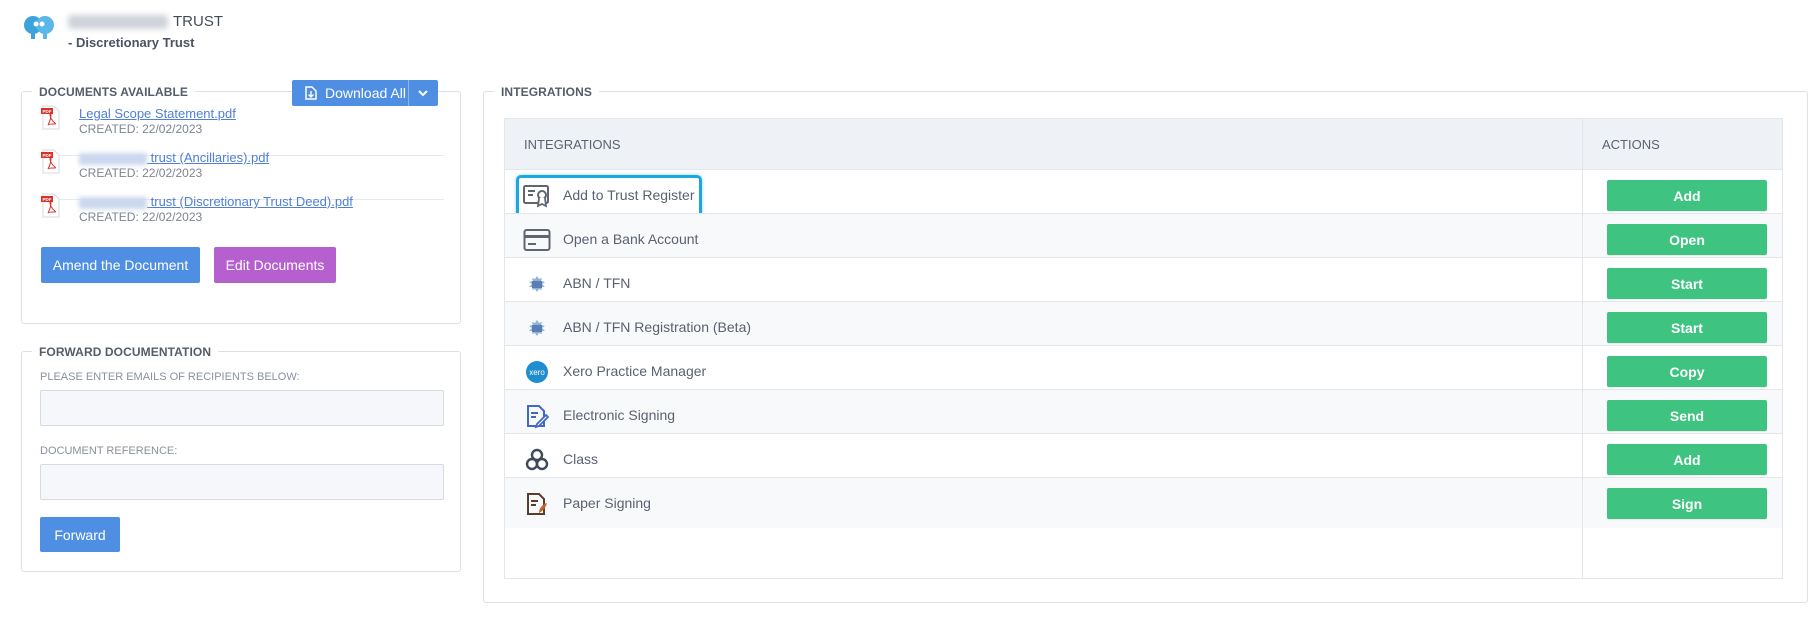 Image resolution: width=1818 pixels, height=641 pixels. I want to click on page-title: TRUST, so click(145, 21).